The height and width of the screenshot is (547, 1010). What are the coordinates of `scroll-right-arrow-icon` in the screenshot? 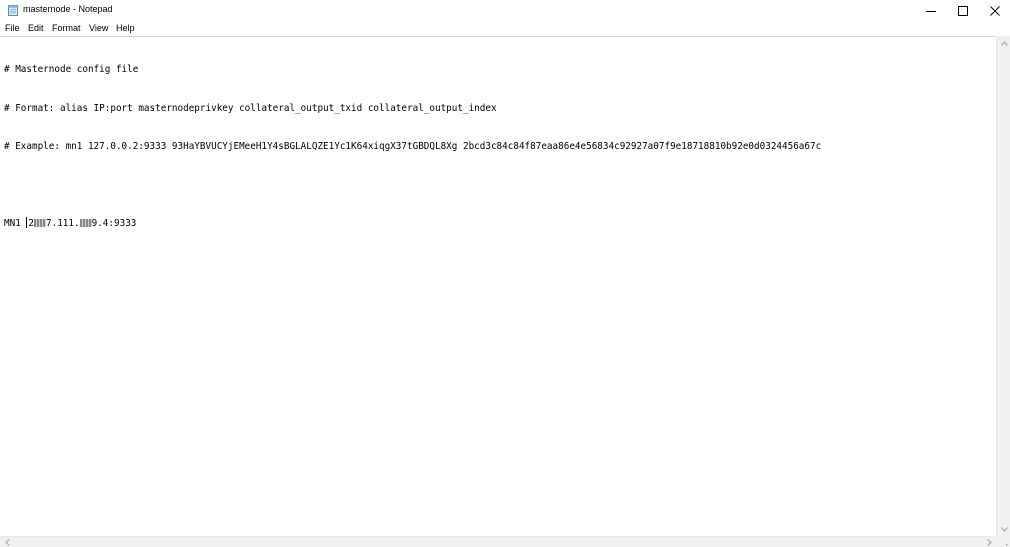 It's located at (989, 542).